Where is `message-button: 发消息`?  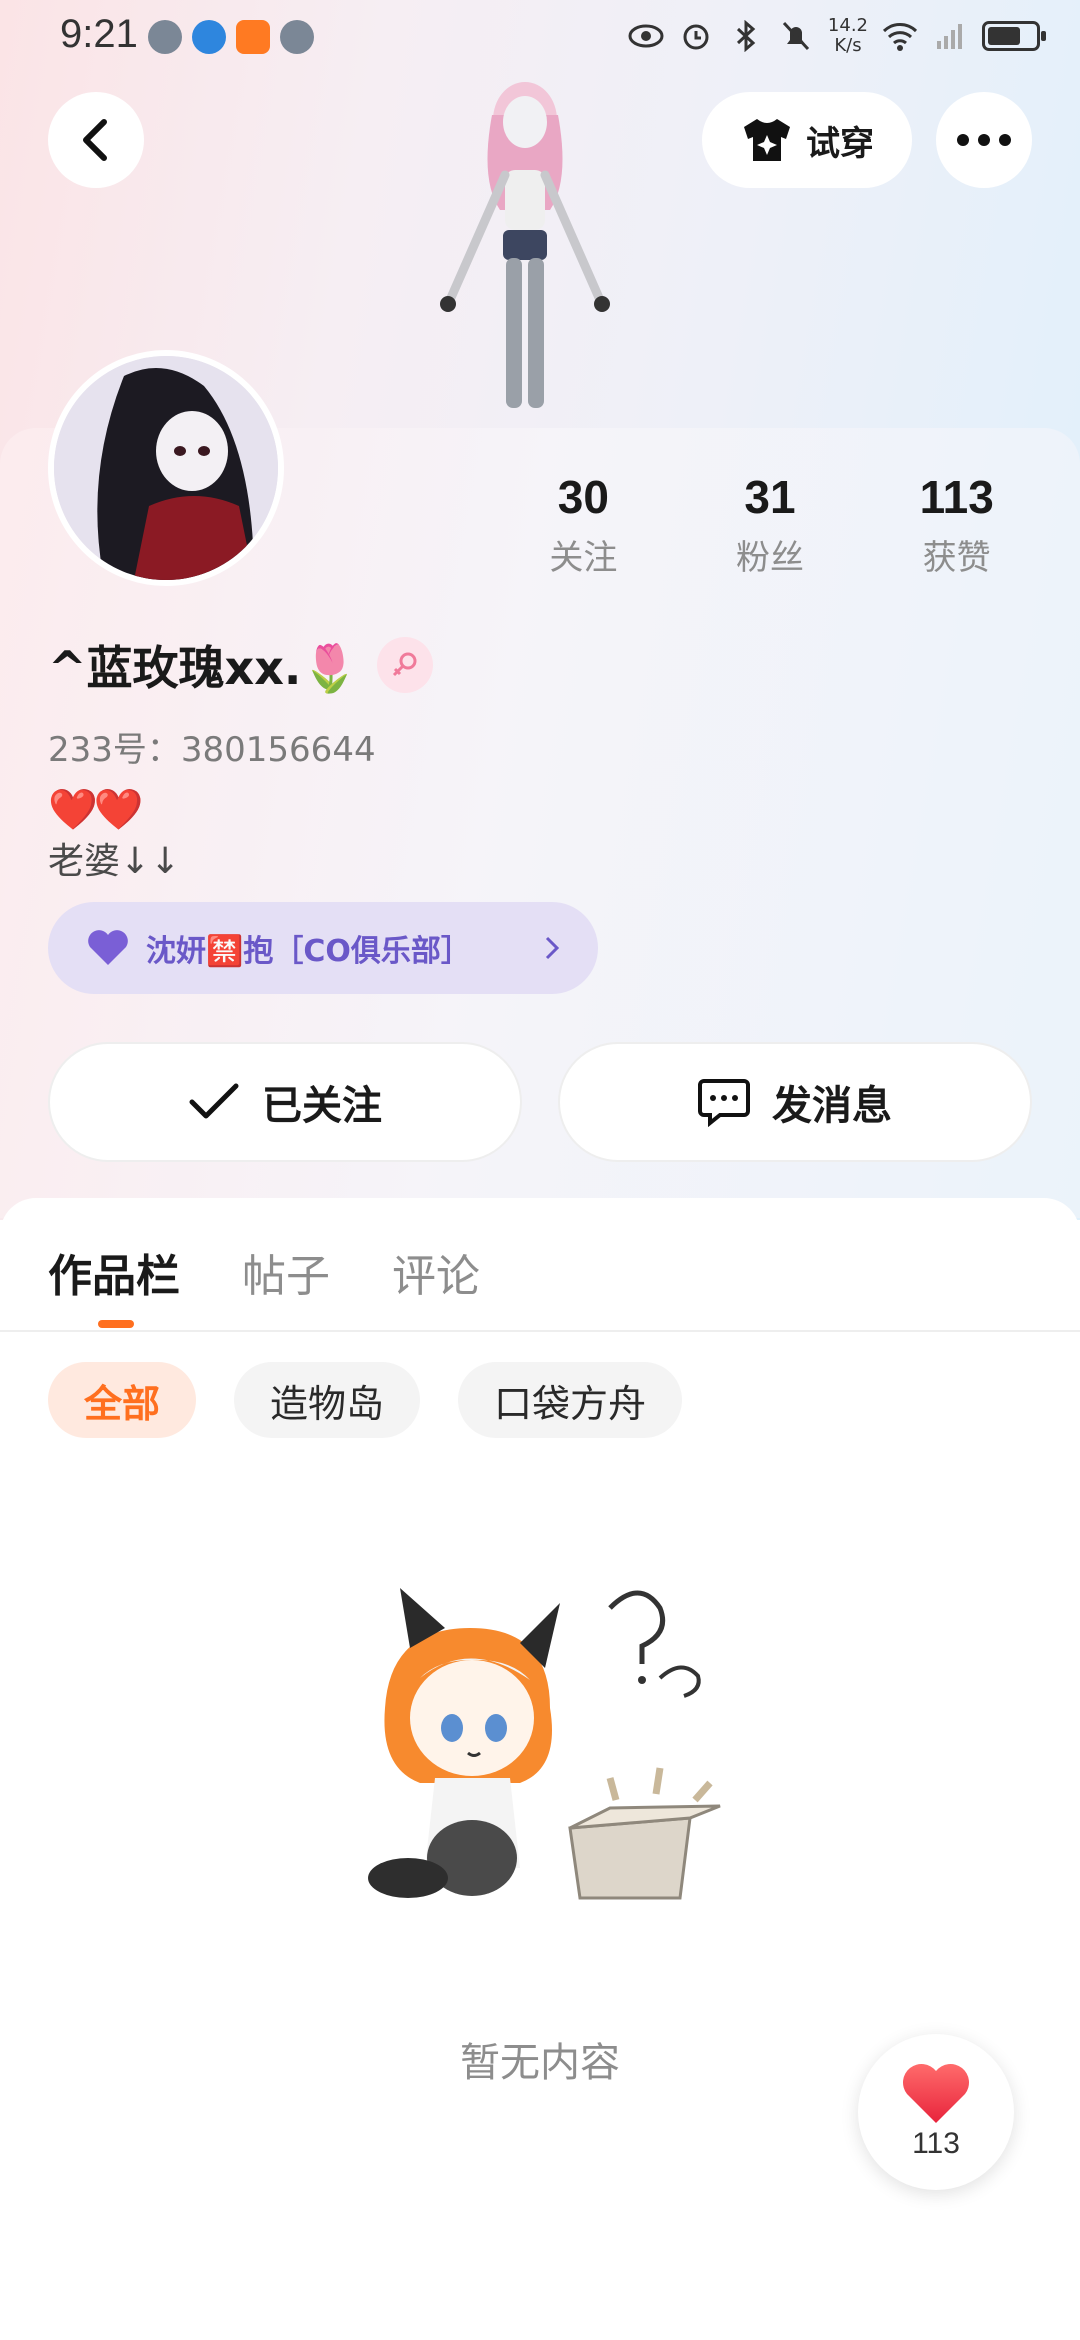
message-button: 发消息 is located at coordinates (795, 1102).